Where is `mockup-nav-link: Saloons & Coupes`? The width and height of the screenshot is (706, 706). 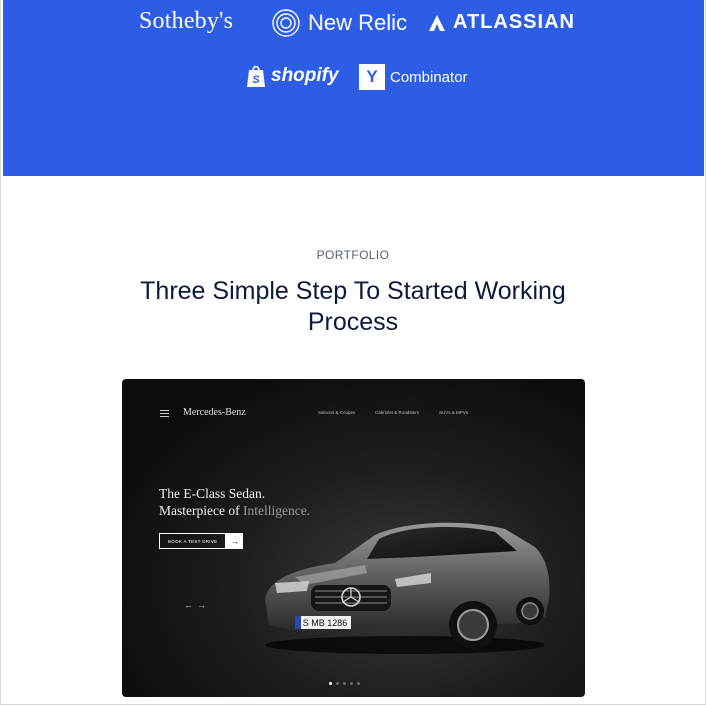
mockup-nav-link: Saloons & Coupes is located at coordinates (337, 412).